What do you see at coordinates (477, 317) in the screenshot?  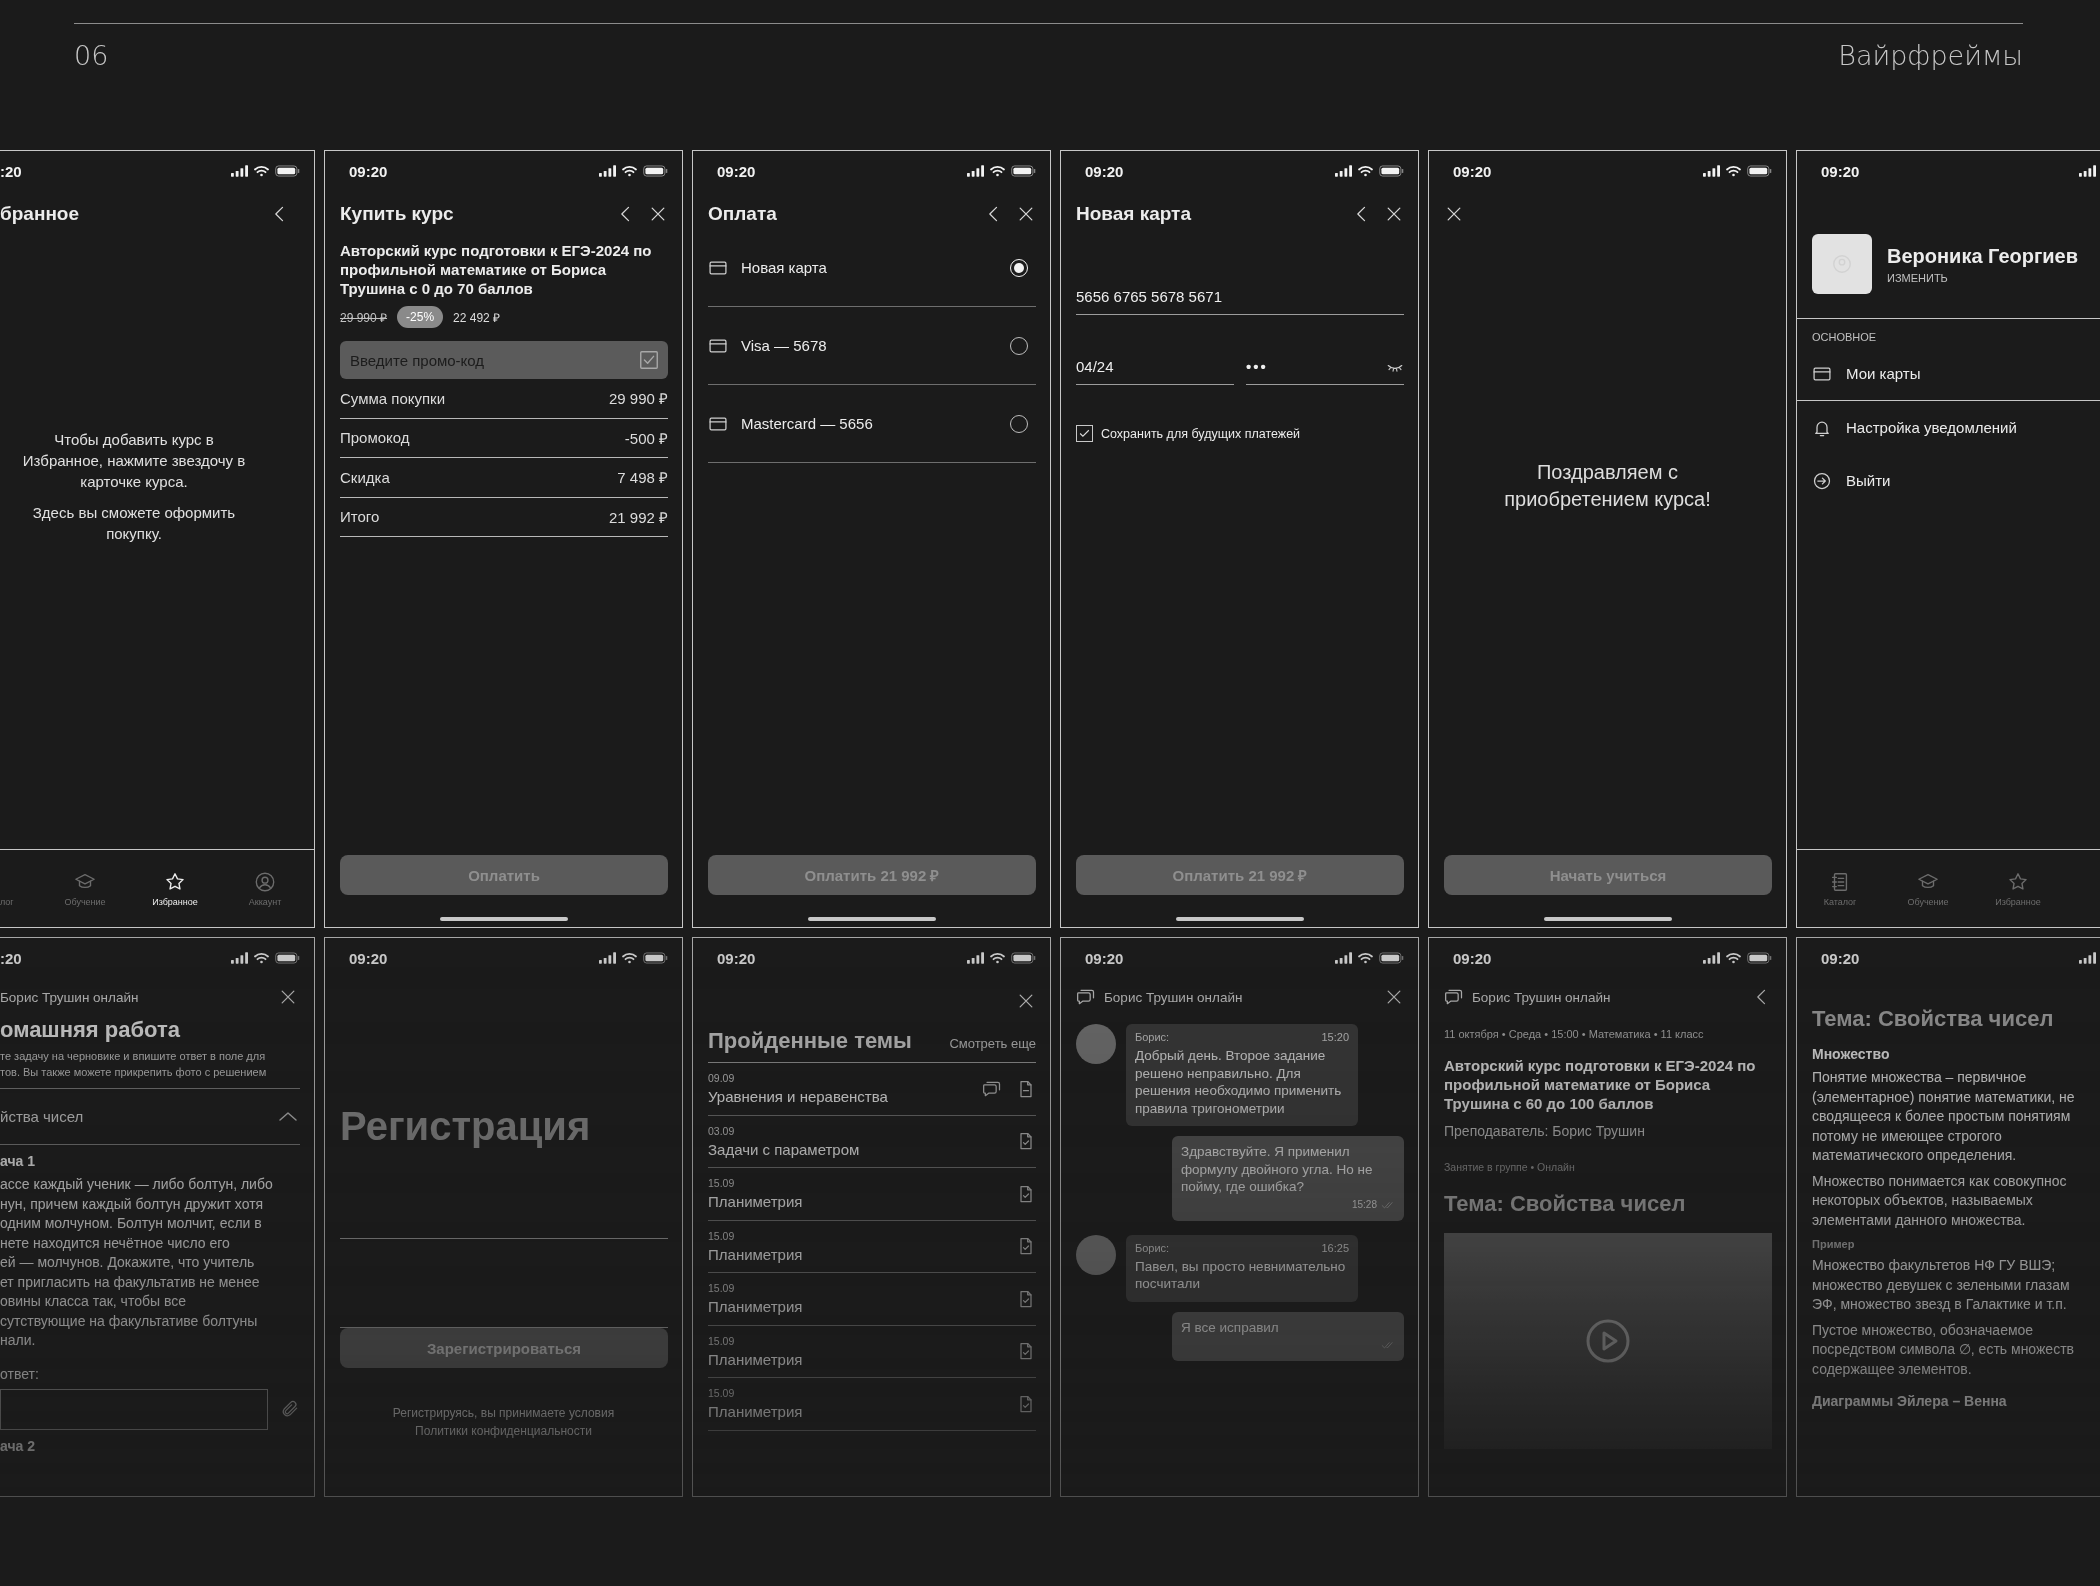 I see `new-price: 22 492 ₽` at bounding box center [477, 317].